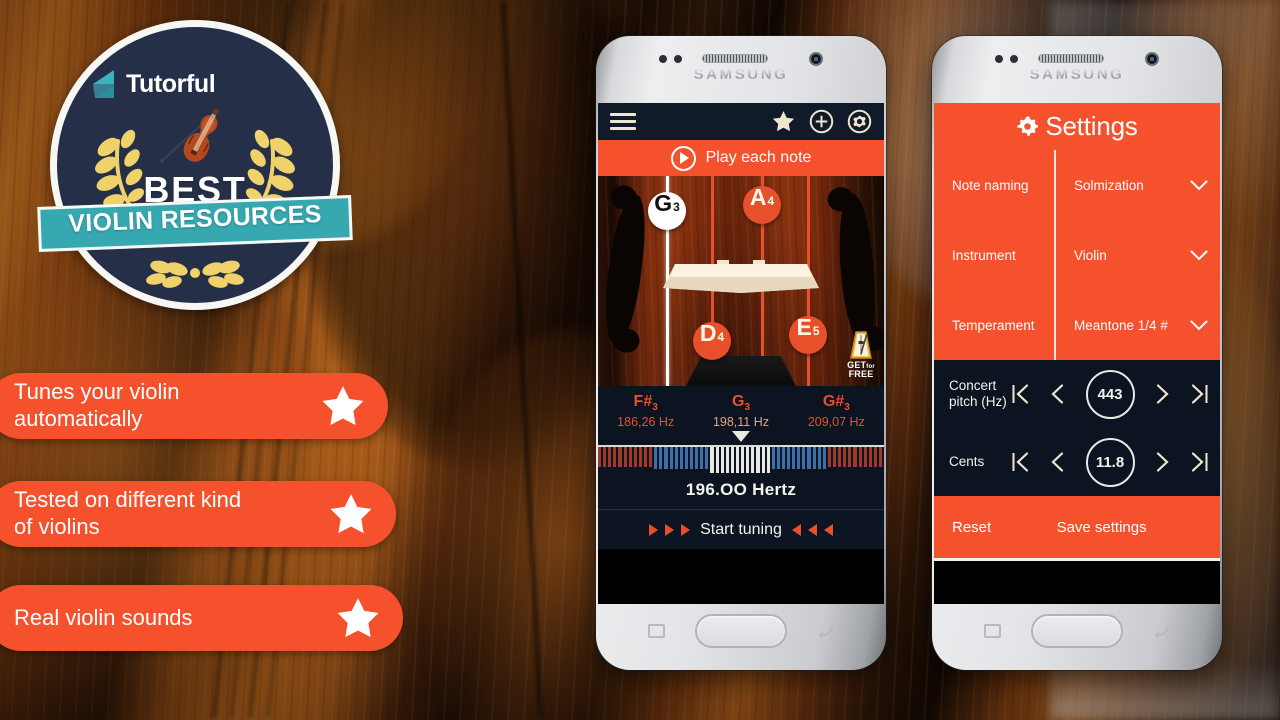 The height and width of the screenshot is (720, 1280). Describe the element at coordinates (1077, 462) in the screenshot. I see `stepper-row-cents: Cents 11.8` at that location.